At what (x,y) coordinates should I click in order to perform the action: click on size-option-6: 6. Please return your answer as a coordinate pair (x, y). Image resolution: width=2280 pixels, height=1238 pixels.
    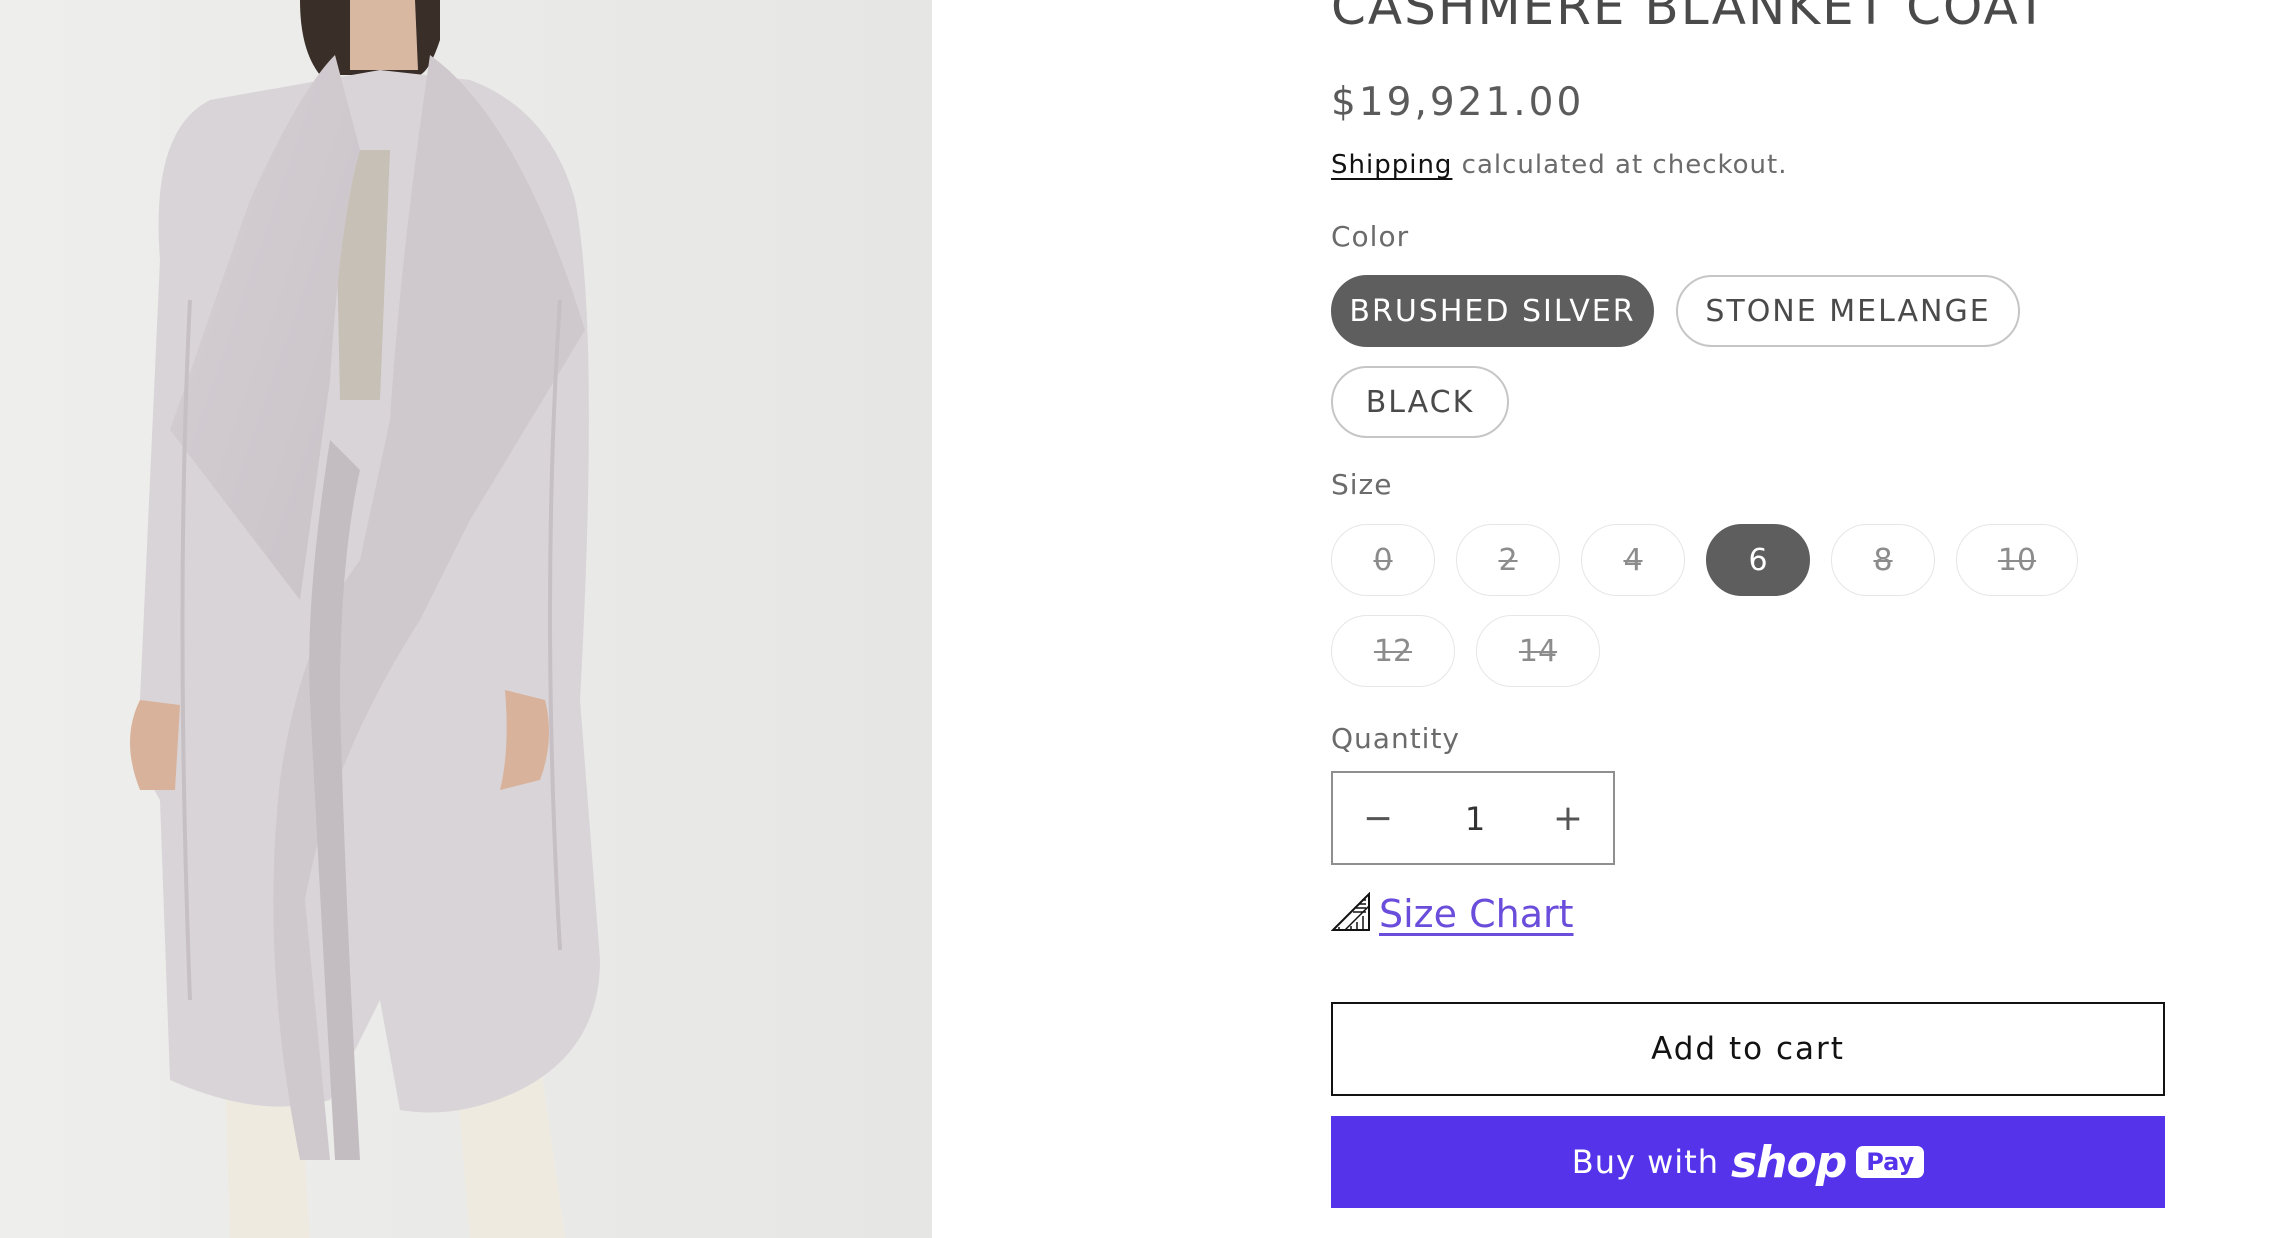
    Looking at the image, I should click on (1758, 560).